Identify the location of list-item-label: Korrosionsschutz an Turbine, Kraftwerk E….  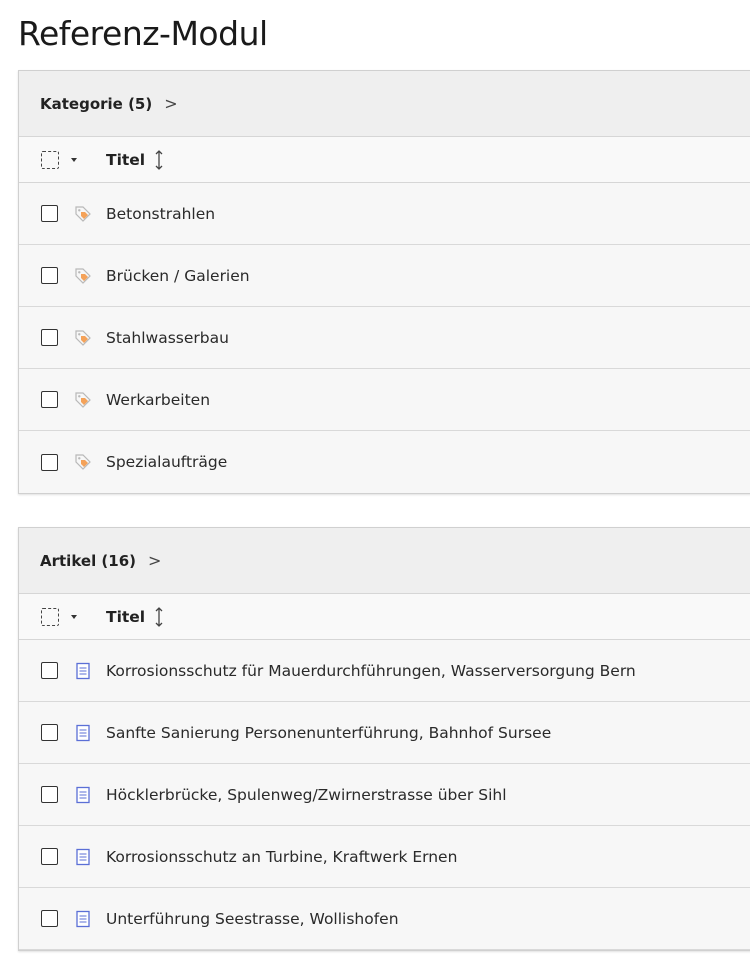
(281, 857).